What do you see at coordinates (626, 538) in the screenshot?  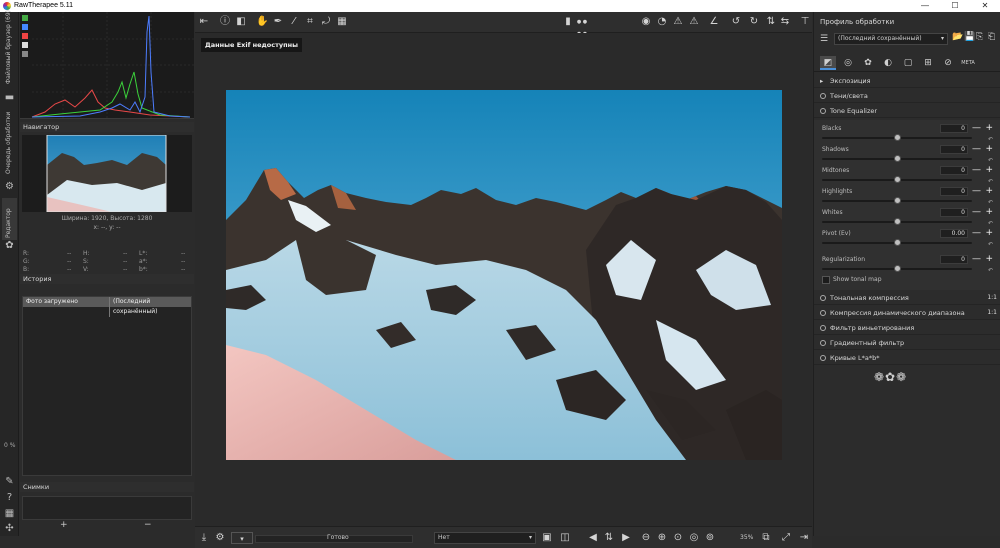 I see `next-image-icon: ▶` at bounding box center [626, 538].